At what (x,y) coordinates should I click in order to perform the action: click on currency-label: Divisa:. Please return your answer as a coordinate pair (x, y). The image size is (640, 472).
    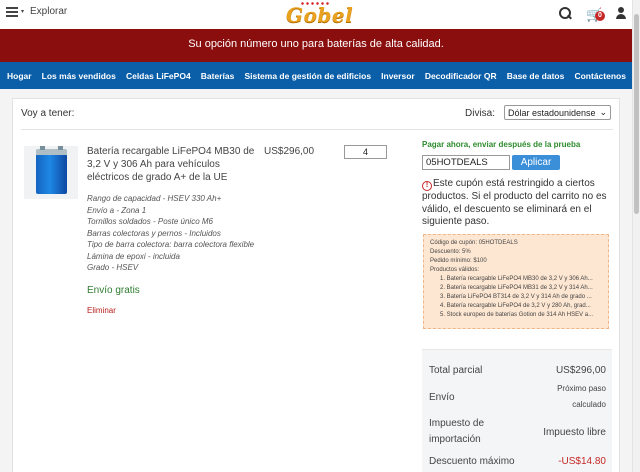
    Looking at the image, I should click on (480, 113).